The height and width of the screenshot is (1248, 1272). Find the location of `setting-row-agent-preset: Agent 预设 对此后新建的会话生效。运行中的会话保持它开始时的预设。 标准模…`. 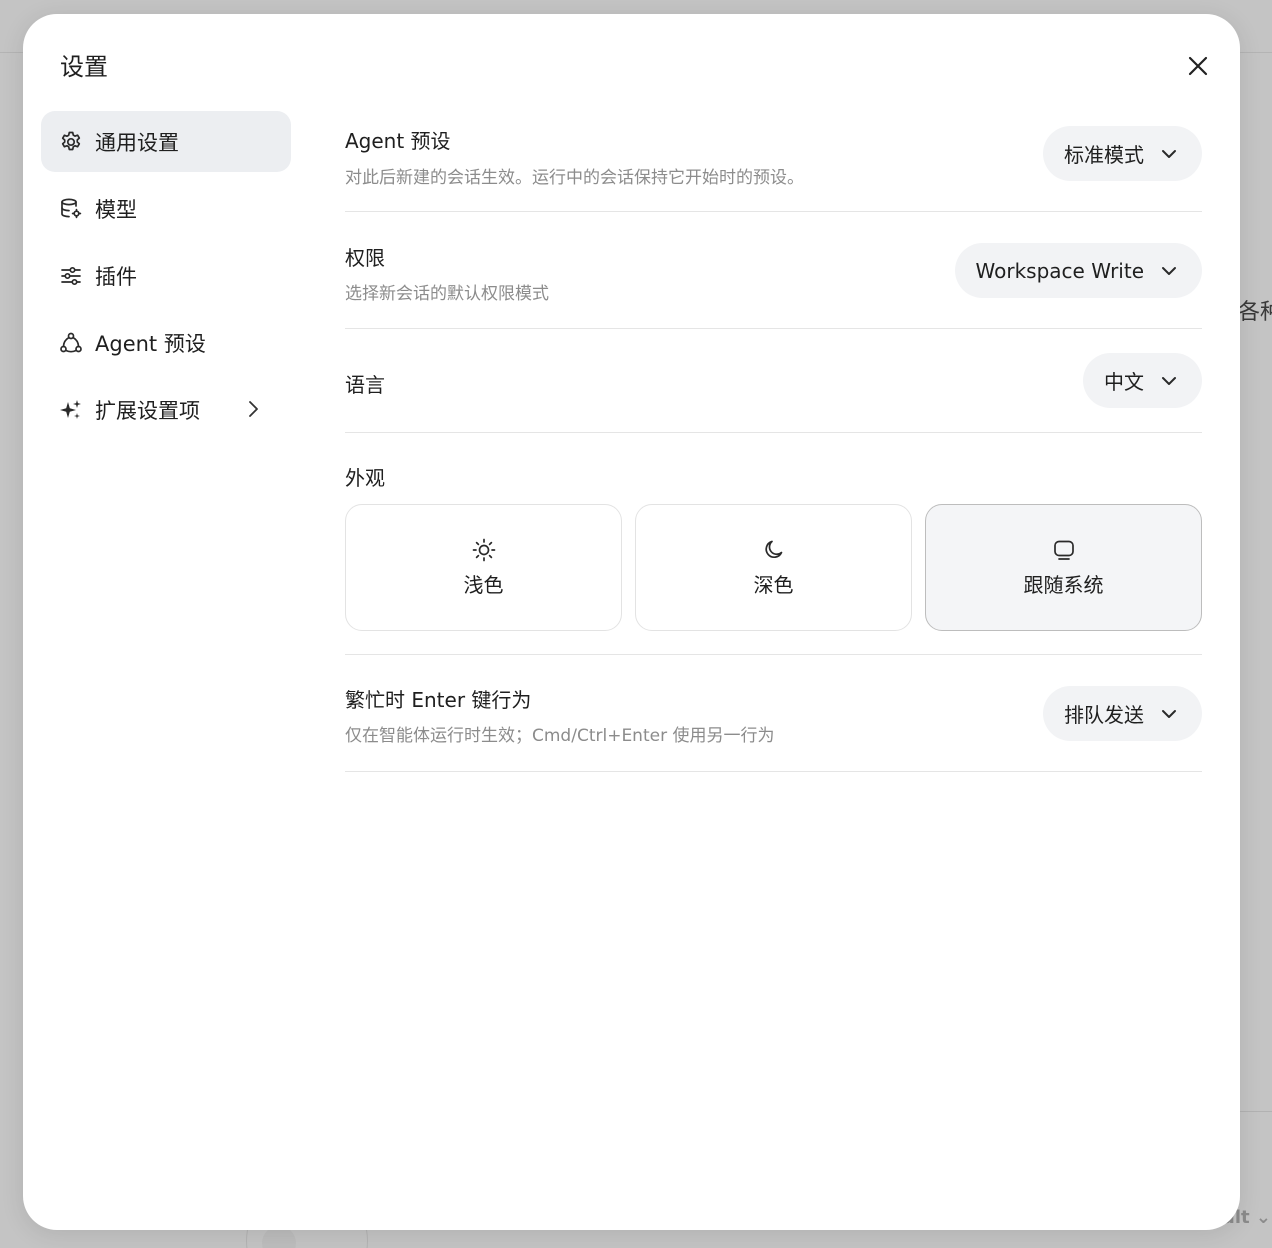

setting-row-agent-preset: Agent 预设 对此后新建的会话生效。运行中的会话保持它开始时的预设。 标准模… is located at coordinates (773, 161).